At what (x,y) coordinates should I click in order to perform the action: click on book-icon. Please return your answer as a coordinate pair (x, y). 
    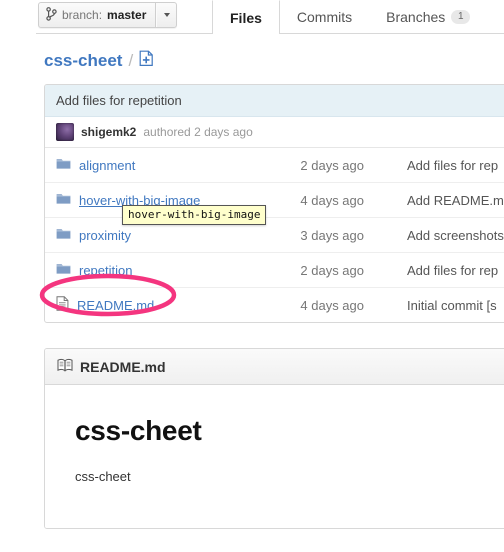
    Looking at the image, I should click on (65, 366).